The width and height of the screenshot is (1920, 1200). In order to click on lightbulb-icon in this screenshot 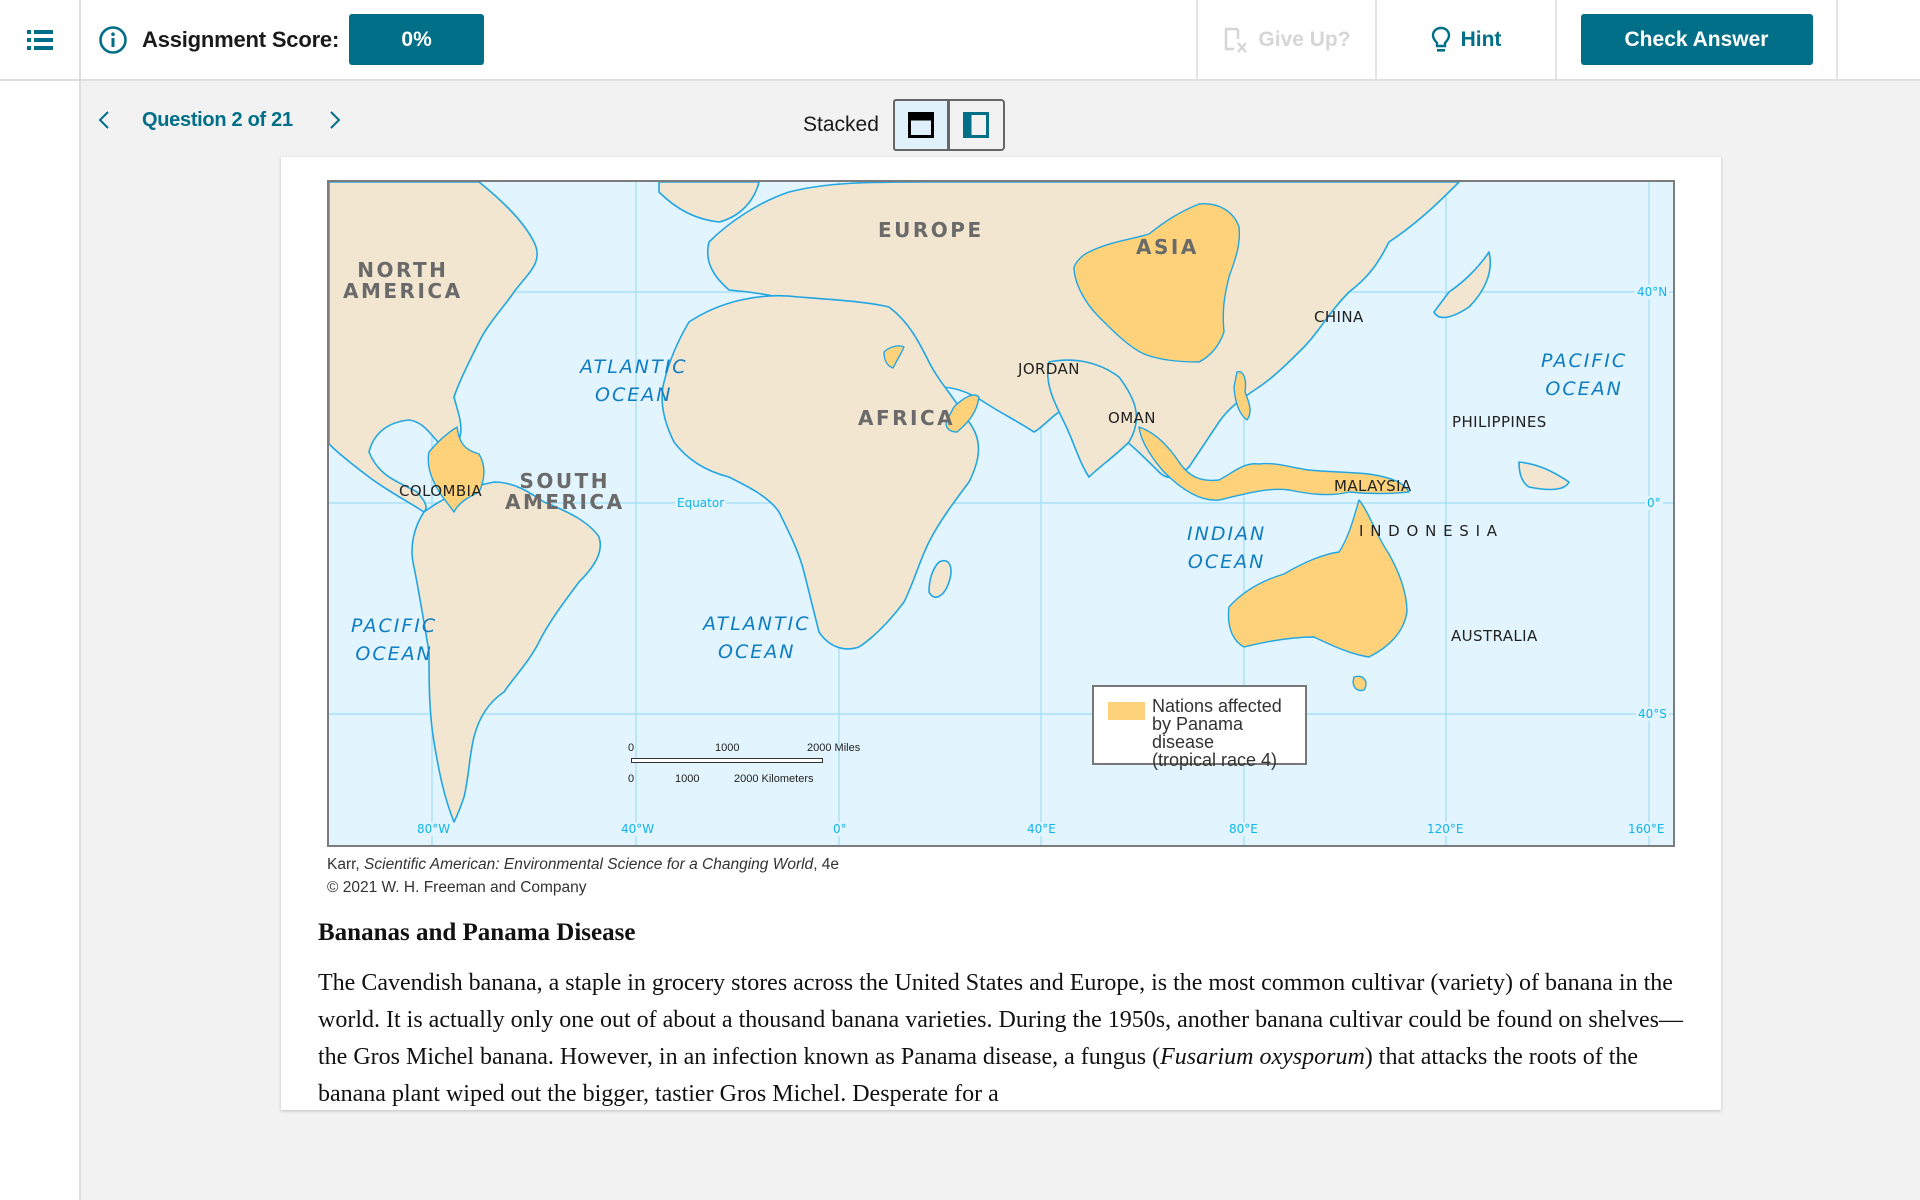, I will do `click(1440, 39)`.